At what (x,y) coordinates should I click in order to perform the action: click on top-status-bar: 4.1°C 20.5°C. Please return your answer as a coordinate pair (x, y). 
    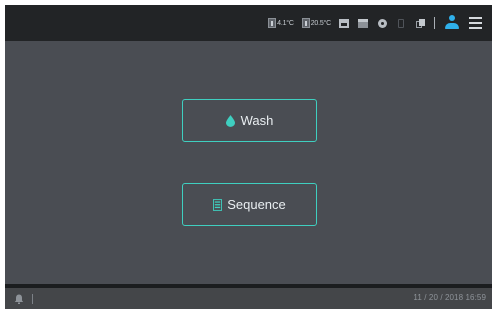
    Looking at the image, I should click on (248, 23).